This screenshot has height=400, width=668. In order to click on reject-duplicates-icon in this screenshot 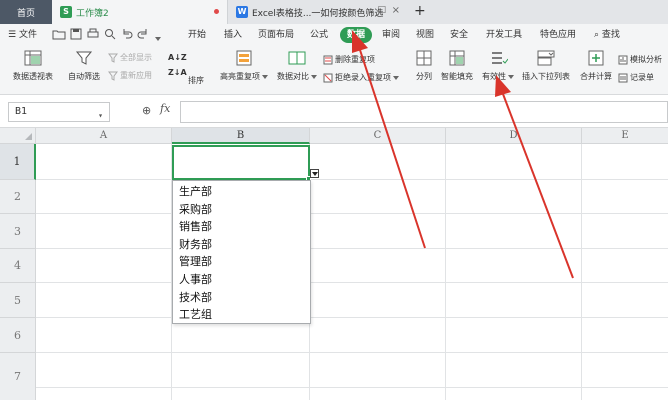, I will do `click(328, 77)`.